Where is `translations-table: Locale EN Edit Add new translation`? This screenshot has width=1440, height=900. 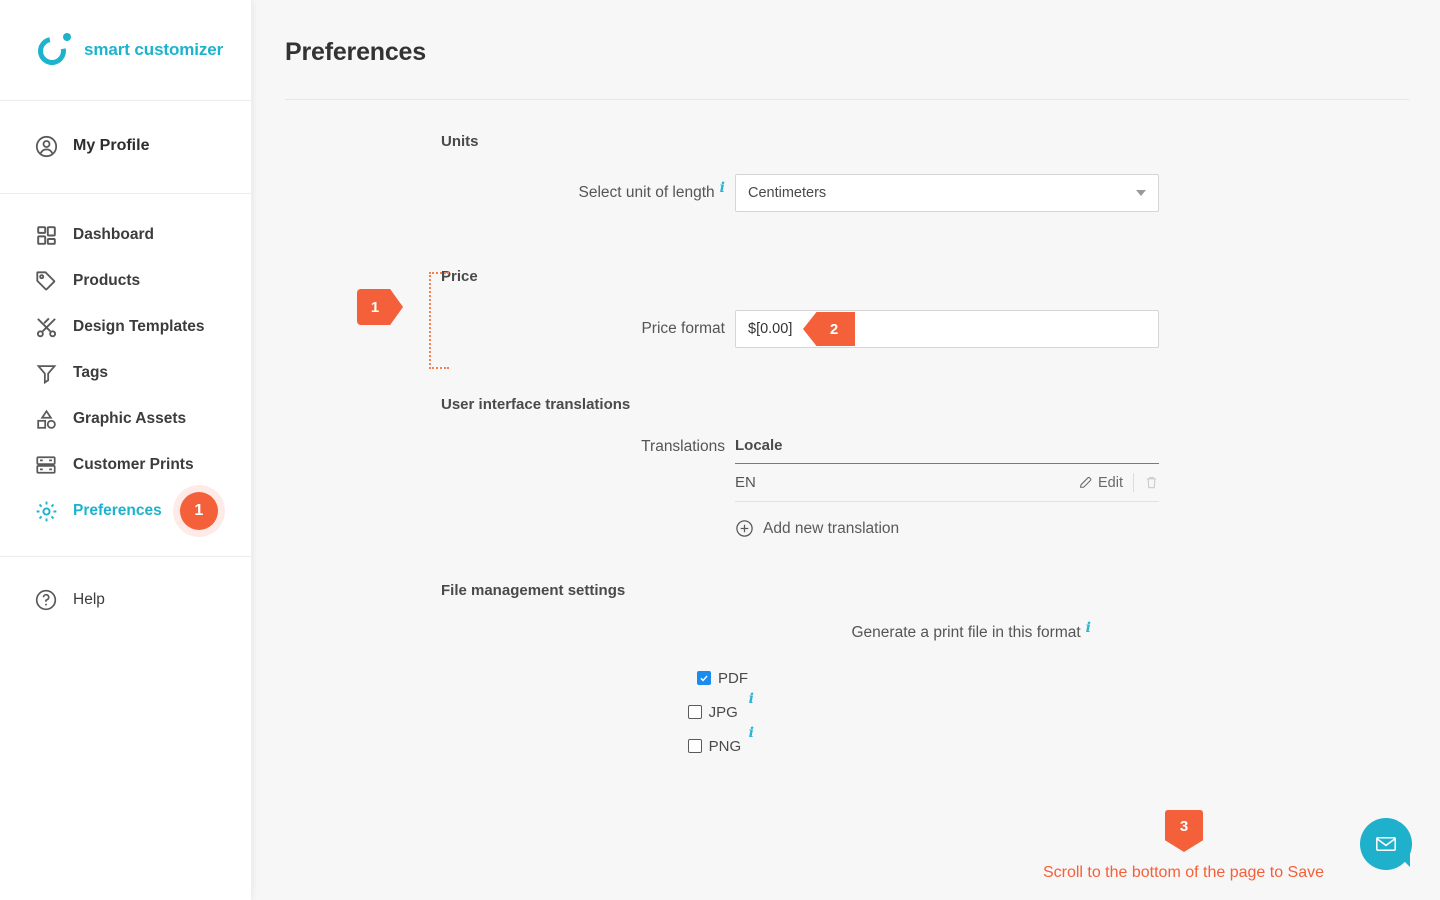 translations-table: Locale EN Edit Add new translation is located at coordinates (947, 487).